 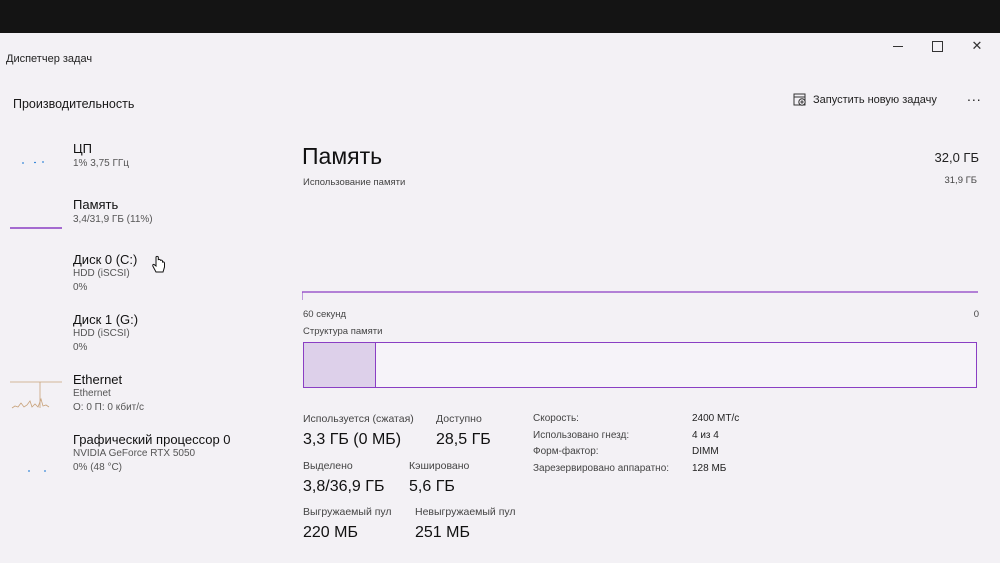 I want to click on memory-structure-bar, so click(x=640, y=365).